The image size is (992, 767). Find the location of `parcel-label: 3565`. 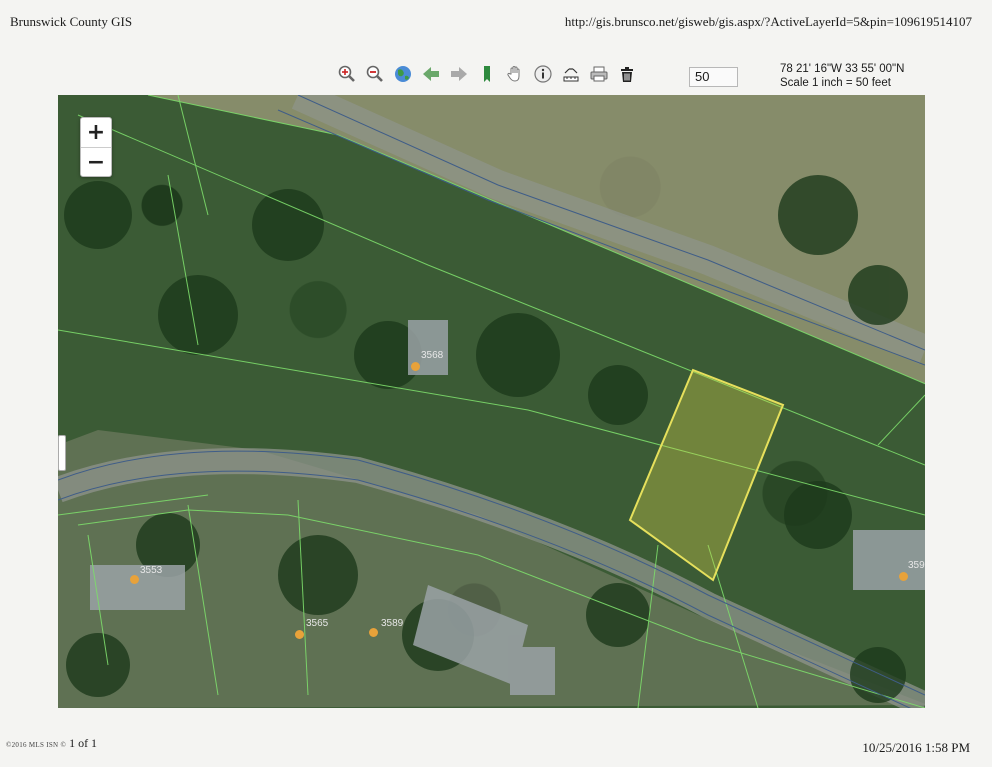

parcel-label: 3565 is located at coordinates (317, 623).